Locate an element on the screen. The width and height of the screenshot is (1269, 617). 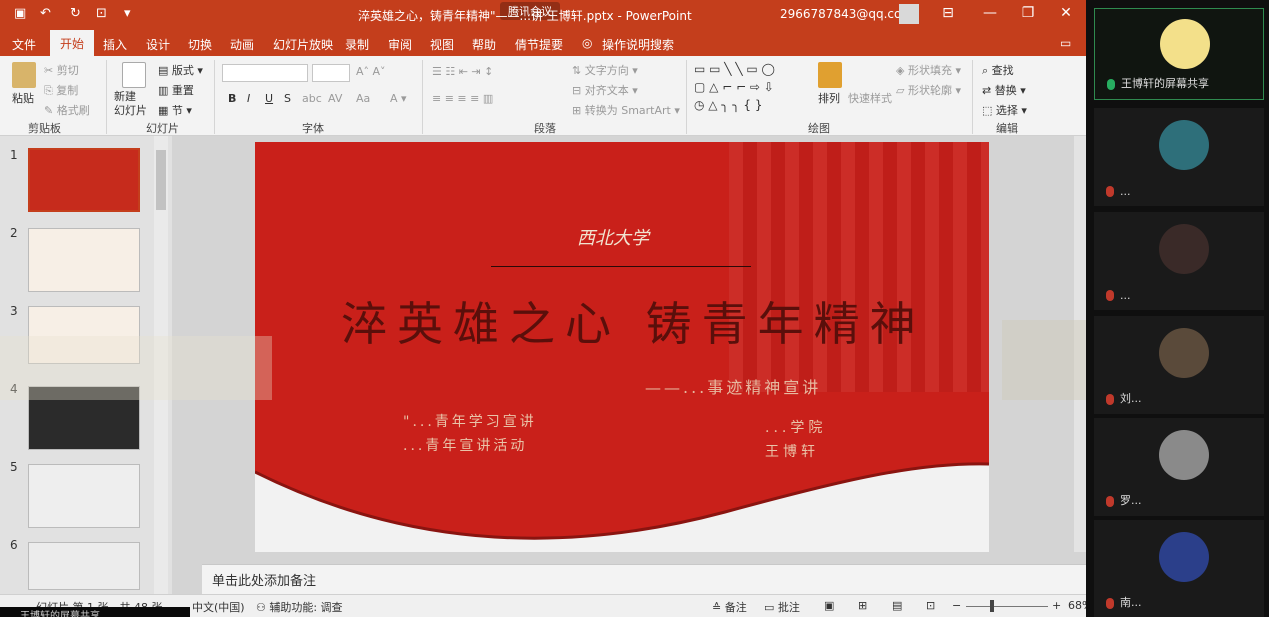
underline-button: U is located at coordinates (269, 98).